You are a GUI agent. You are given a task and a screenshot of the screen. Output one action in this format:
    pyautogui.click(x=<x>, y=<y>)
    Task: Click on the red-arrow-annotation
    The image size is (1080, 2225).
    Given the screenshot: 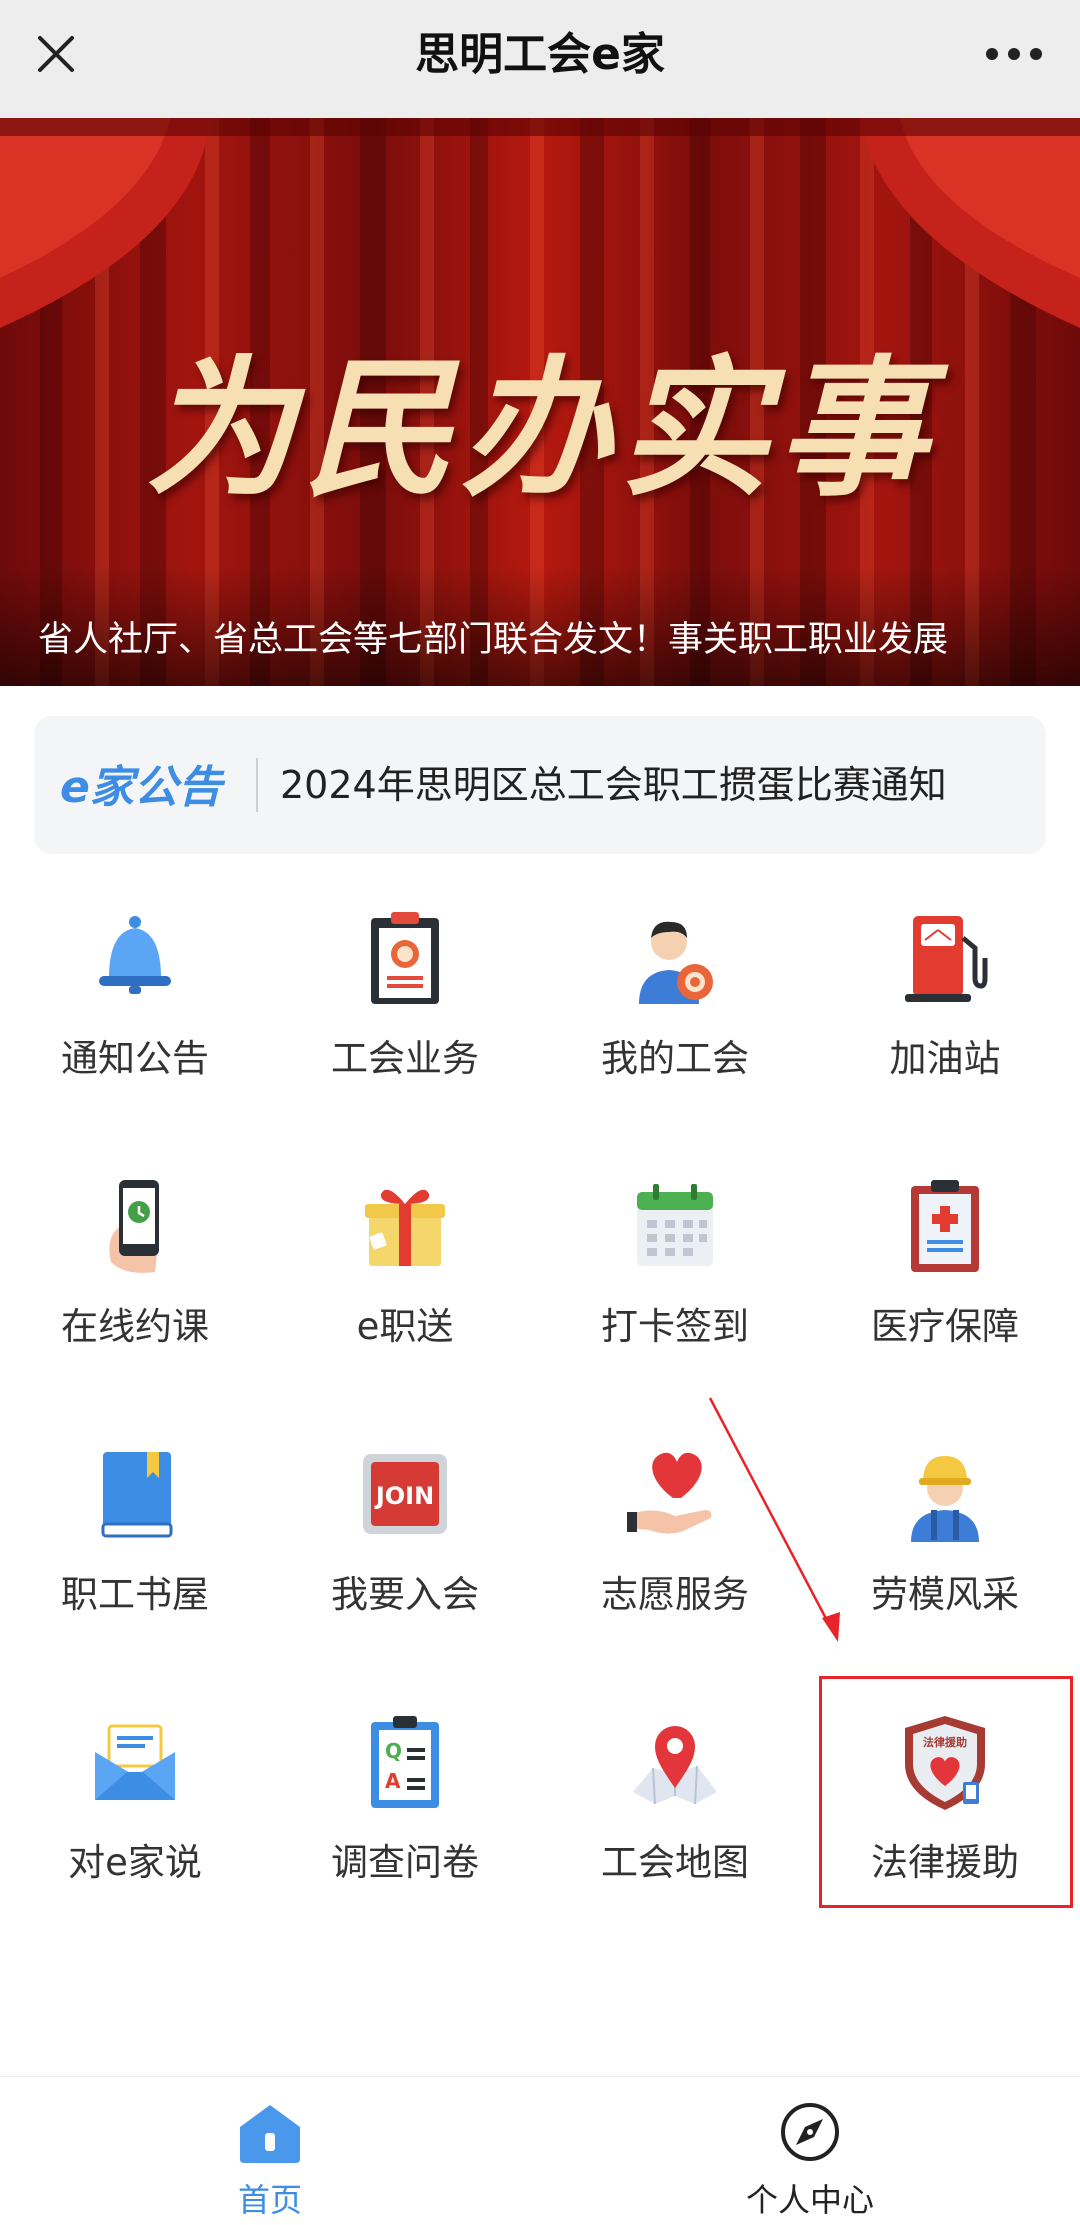 What is the action you would take?
    pyautogui.click(x=774, y=1519)
    